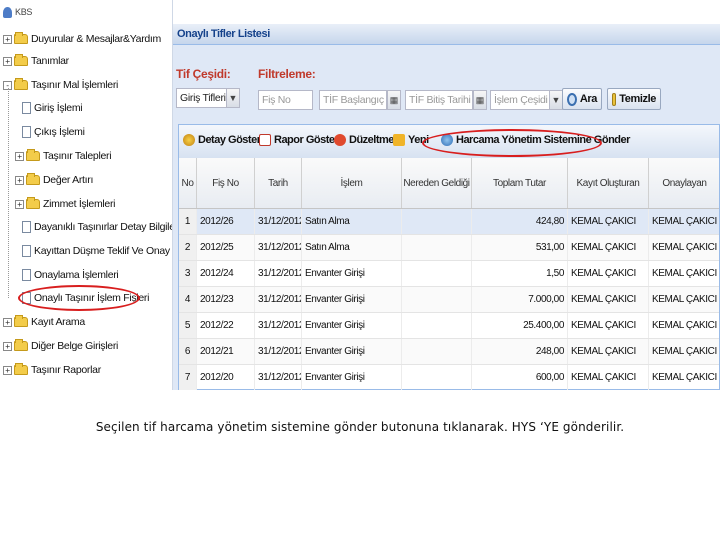  What do you see at coordinates (352, 247) in the screenshot?
I see `table-cell: Satın Alma` at bounding box center [352, 247].